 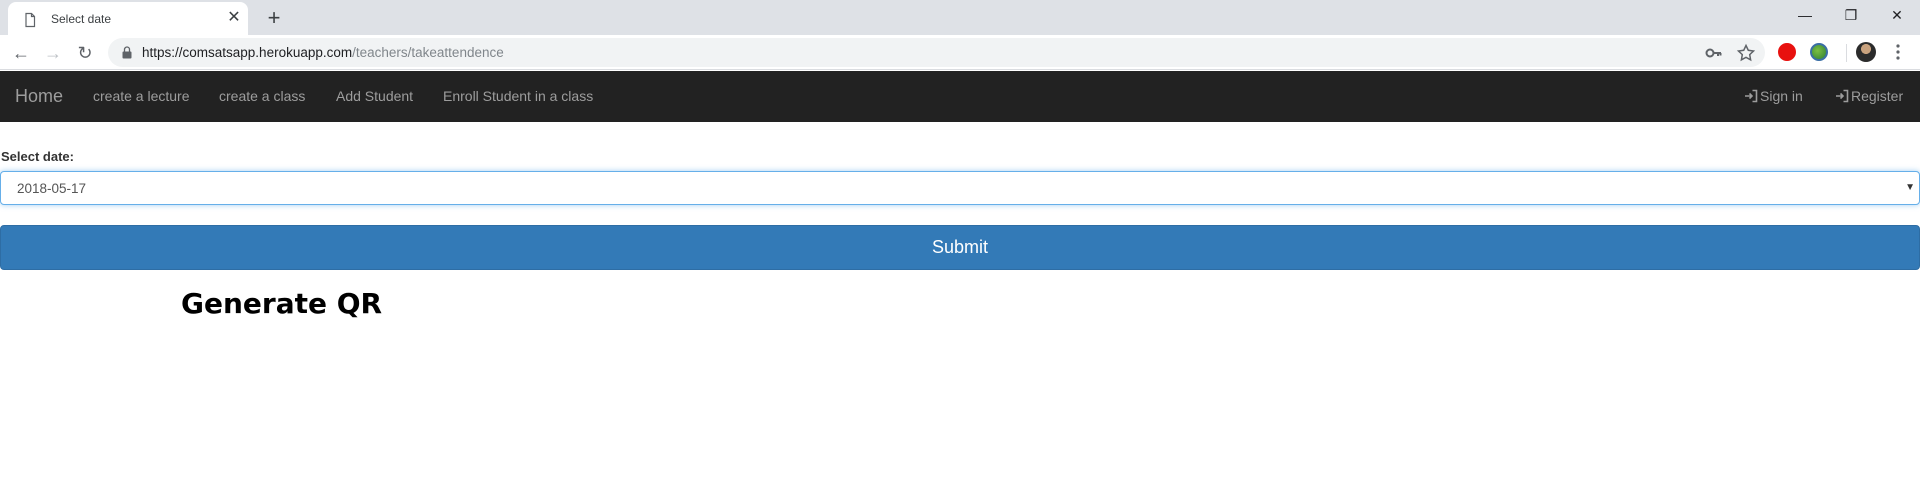 I want to click on nav-link-add-student: Add Student, so click(x=374, y=96).